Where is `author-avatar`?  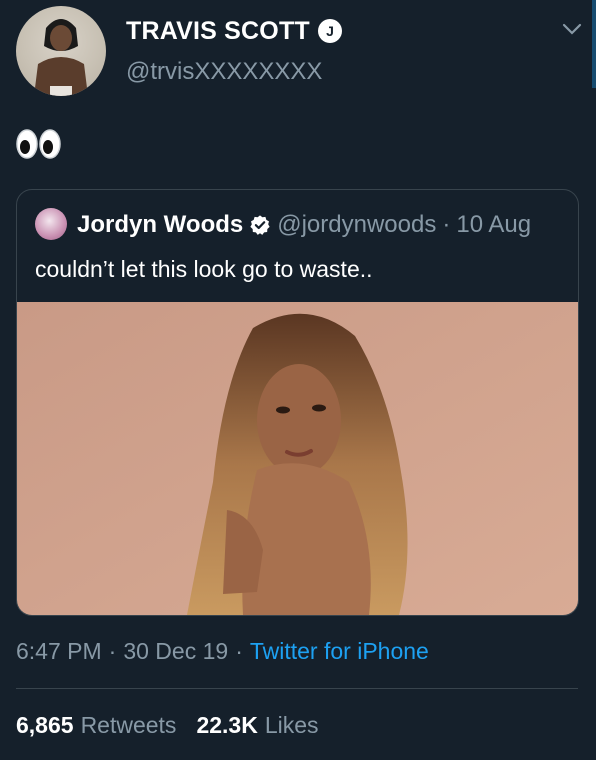 author-avatar is located at coordinates (61, 51).